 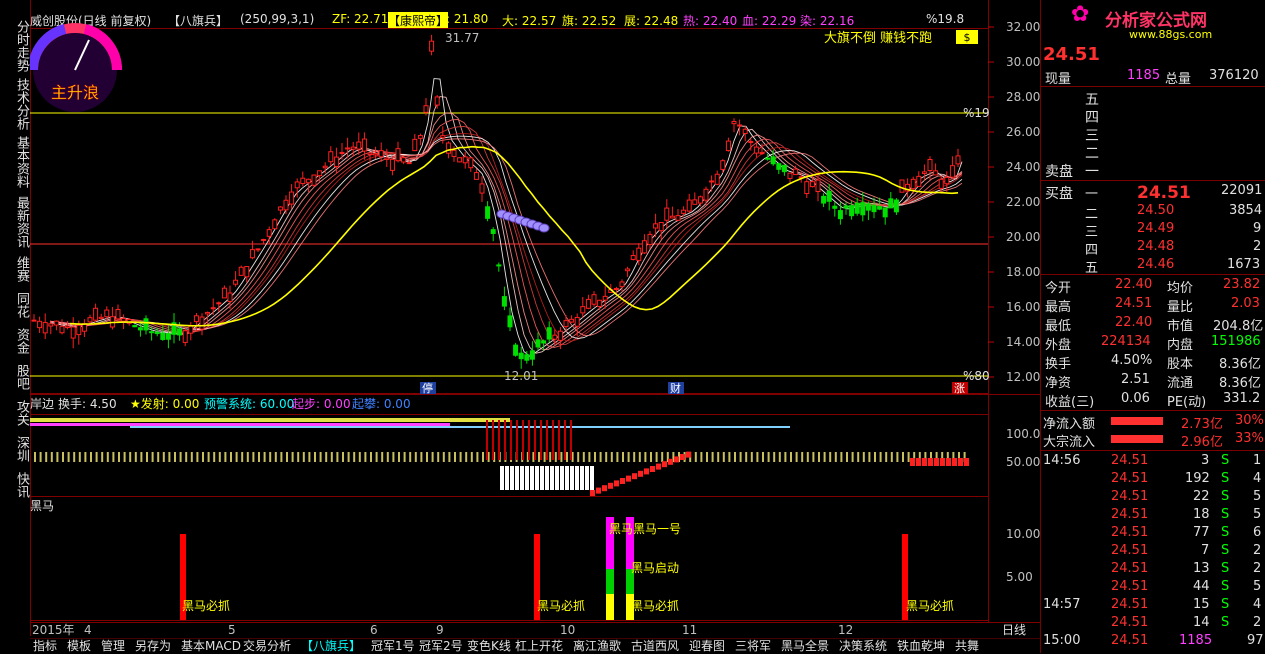 I want to click on tab-gongguan: 攻关, so click(x=15, y=413).